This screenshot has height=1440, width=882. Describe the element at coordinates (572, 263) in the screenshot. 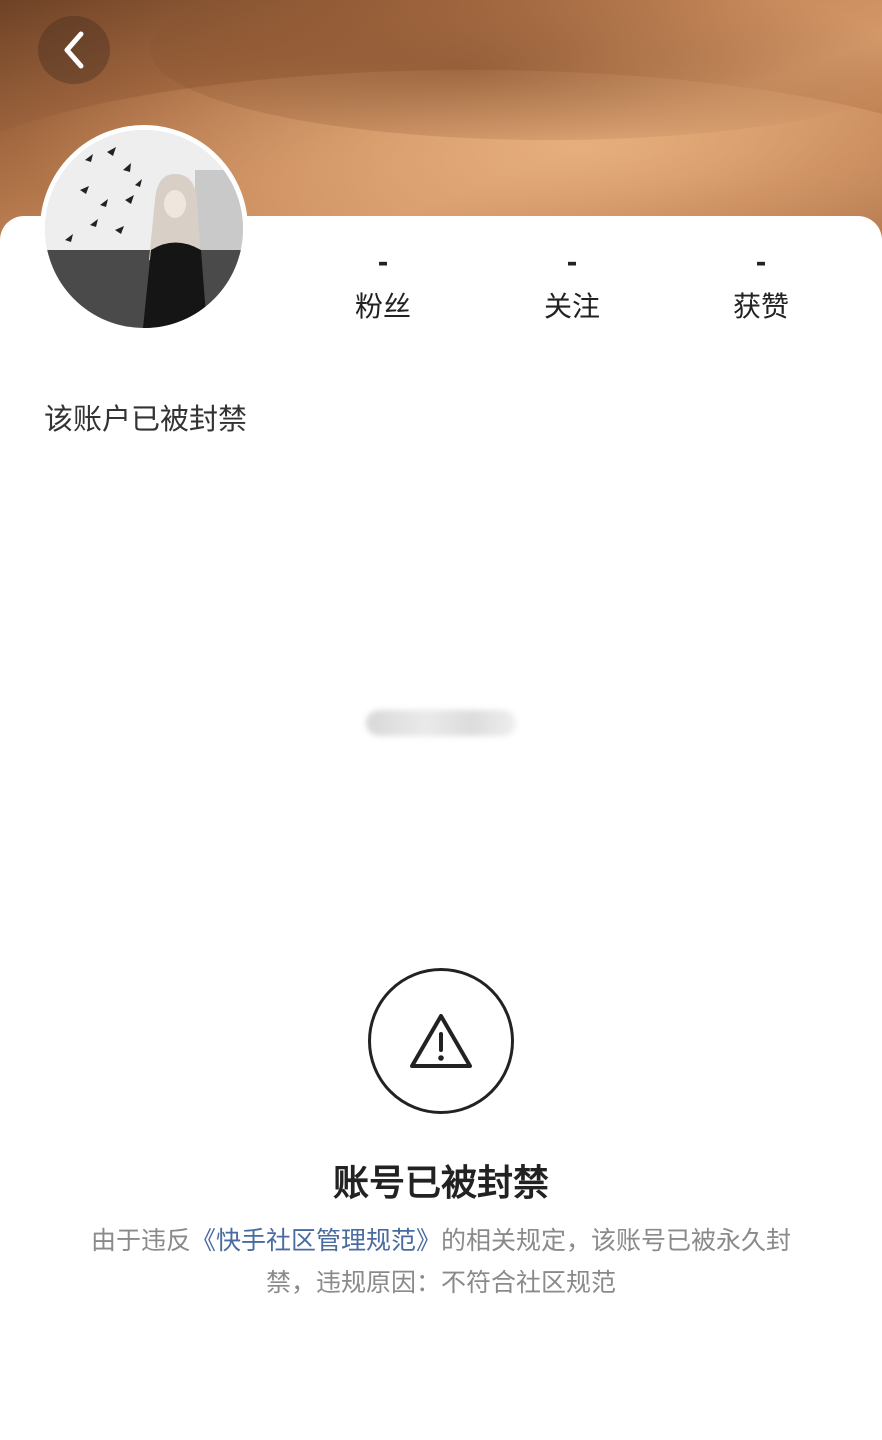

I see `stat-following-value: -` at that location.